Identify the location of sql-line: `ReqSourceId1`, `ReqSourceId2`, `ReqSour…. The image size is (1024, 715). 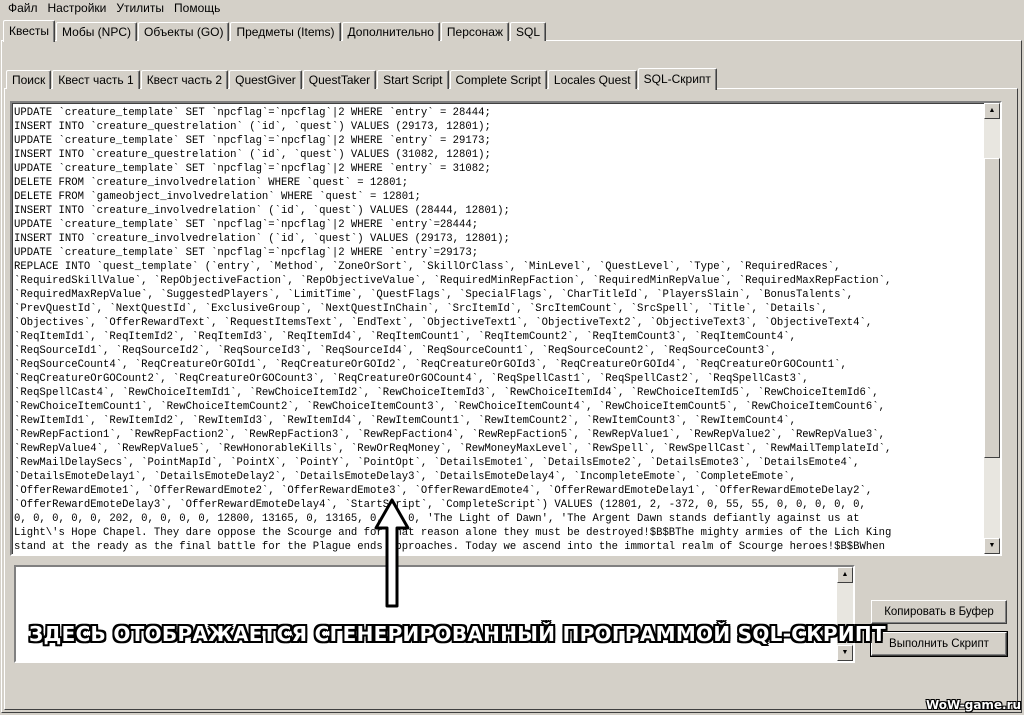
(395, 351).